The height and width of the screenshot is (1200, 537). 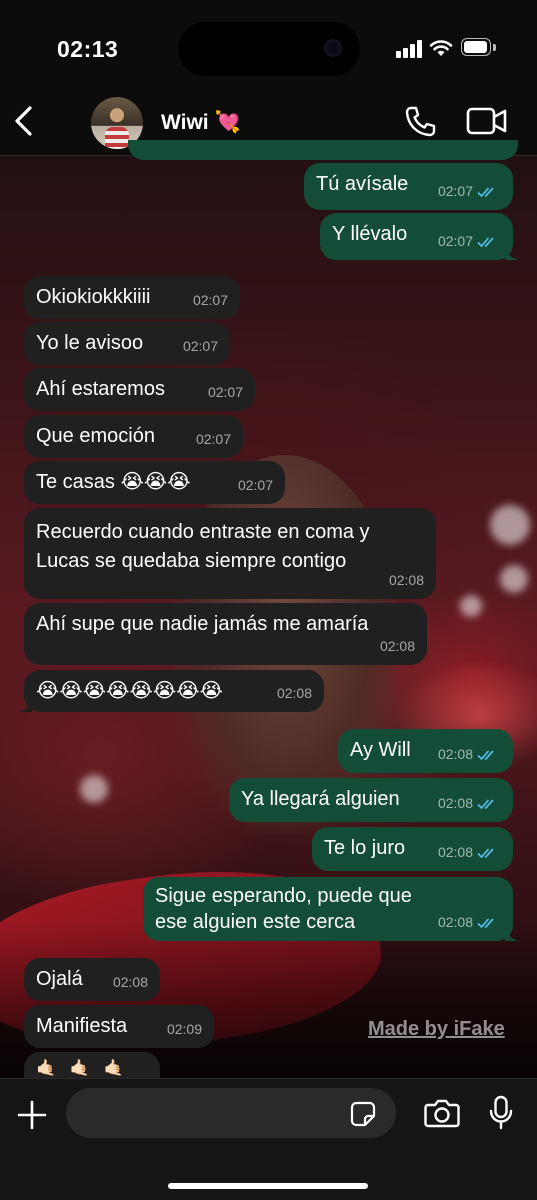 I want to click on message-bubble-incoming: Que emoción 02:07, so click(x=133, y=436).